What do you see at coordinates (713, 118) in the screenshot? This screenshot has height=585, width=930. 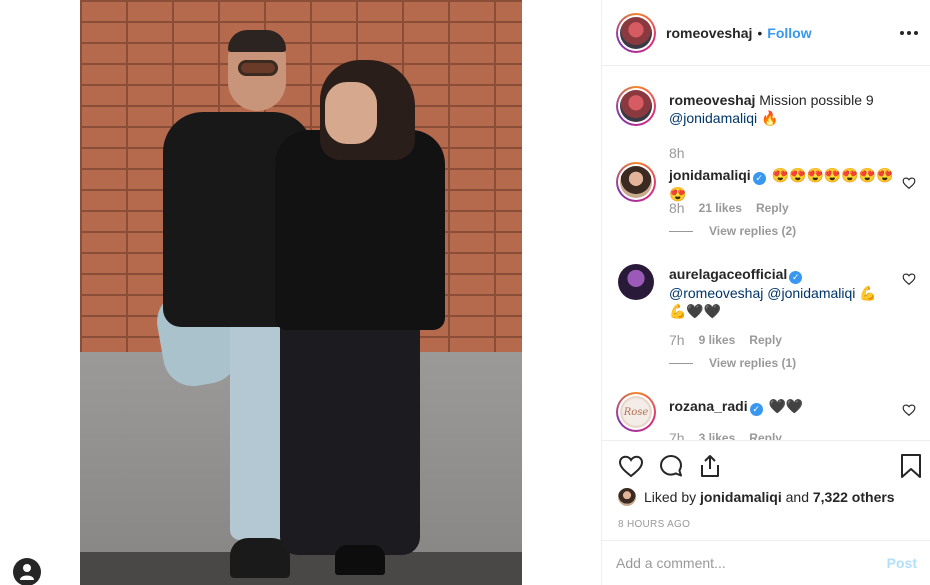 I see `caption-mention: @jonidamaliqi` at bounding box center [713, 118].